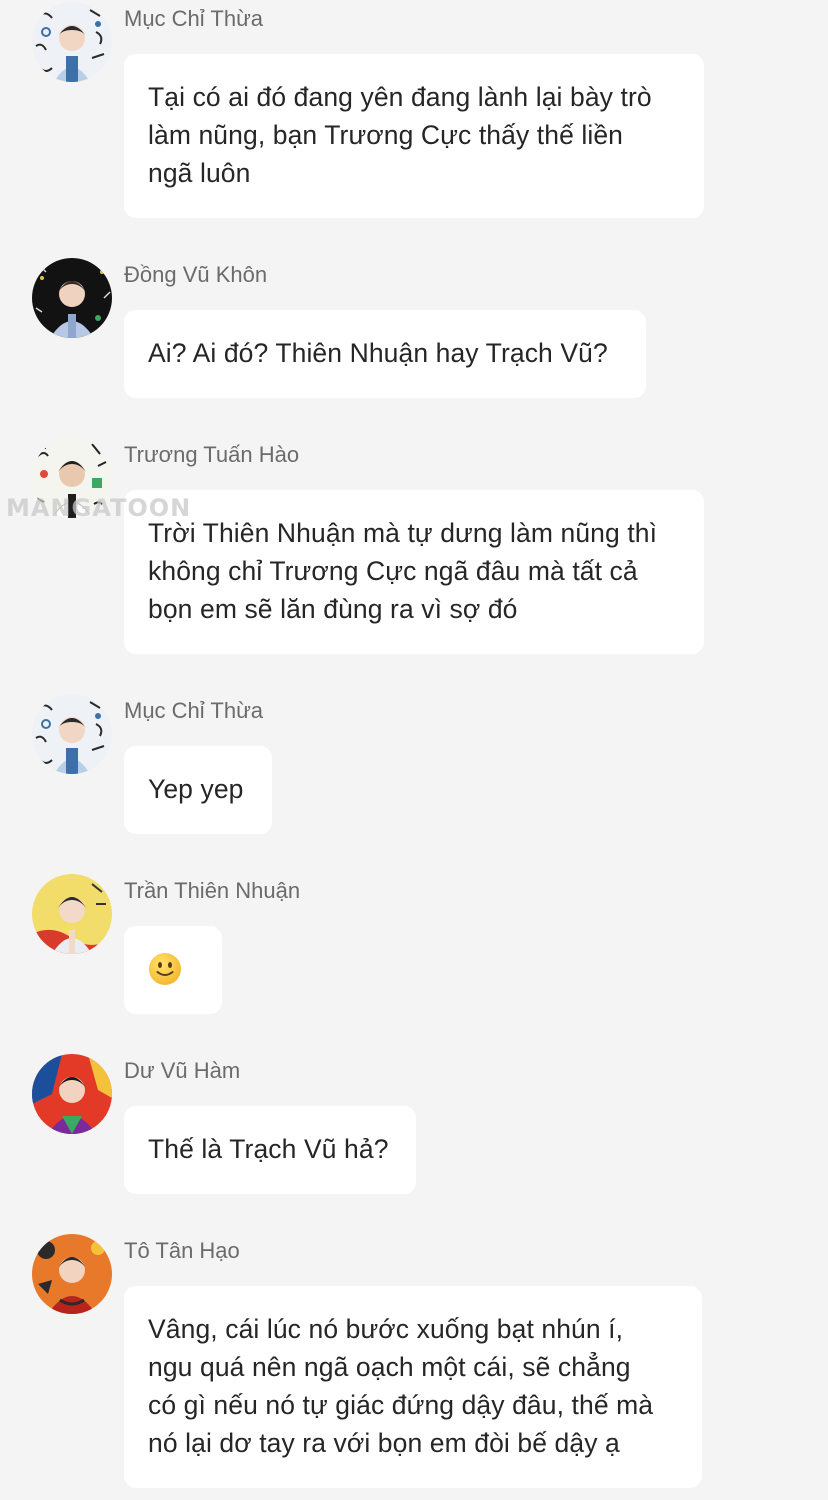 The height and width of the screenshot is (1500, 828). I want to click on sender-name: Trương Tuấn Hào, so click(212, 454).